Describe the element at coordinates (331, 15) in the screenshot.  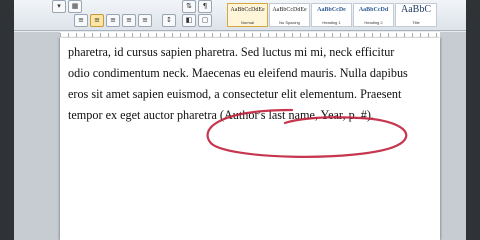
I see `style-heading-1: AaBbCcDe Heading 1` at that location.